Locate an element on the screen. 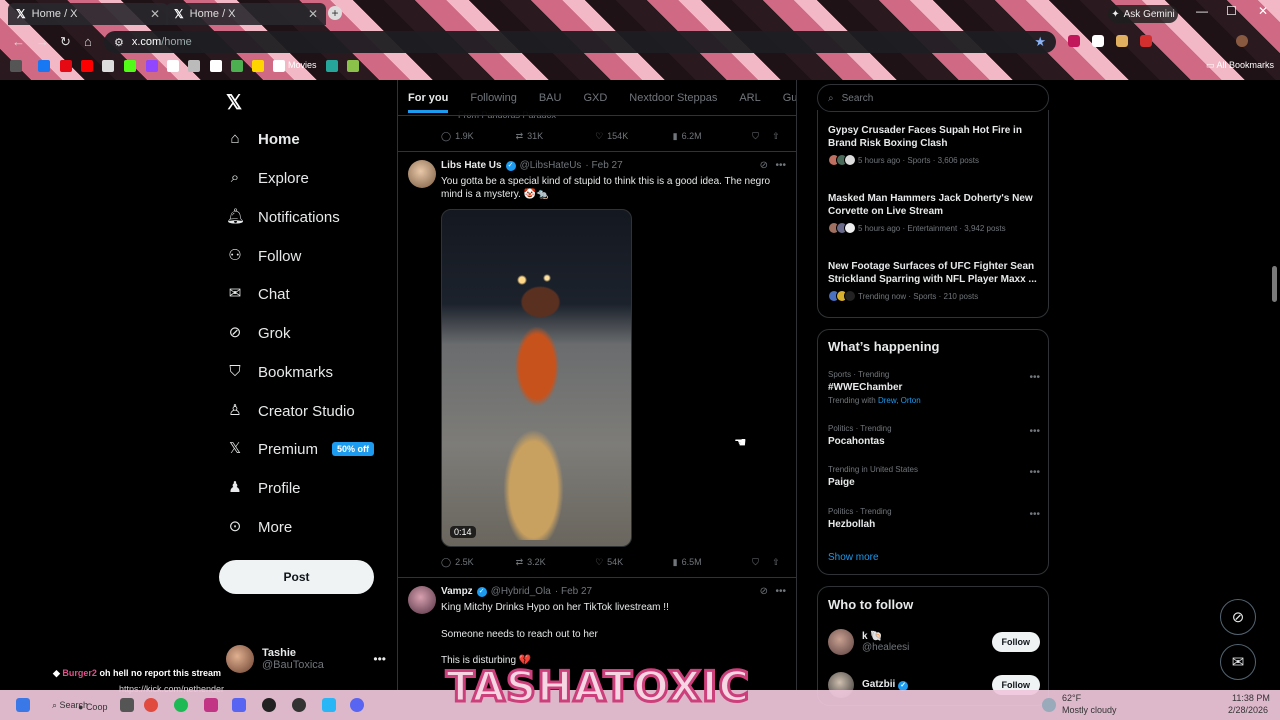 This screenshot has height=720, width=1280. facebook-icon is located at coordinates (44, 66).